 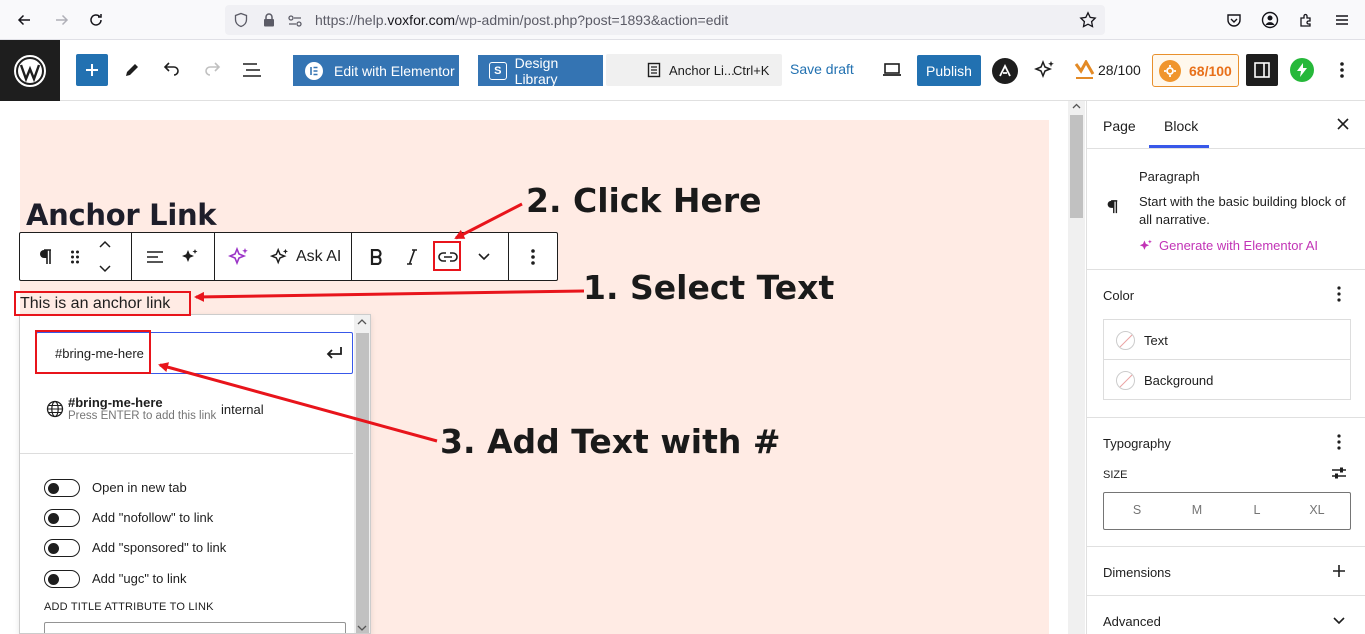 What do you see at coordinates (314, 70) in the screenshot?
I see `elementor-icon` at bounding box center [314, 70].